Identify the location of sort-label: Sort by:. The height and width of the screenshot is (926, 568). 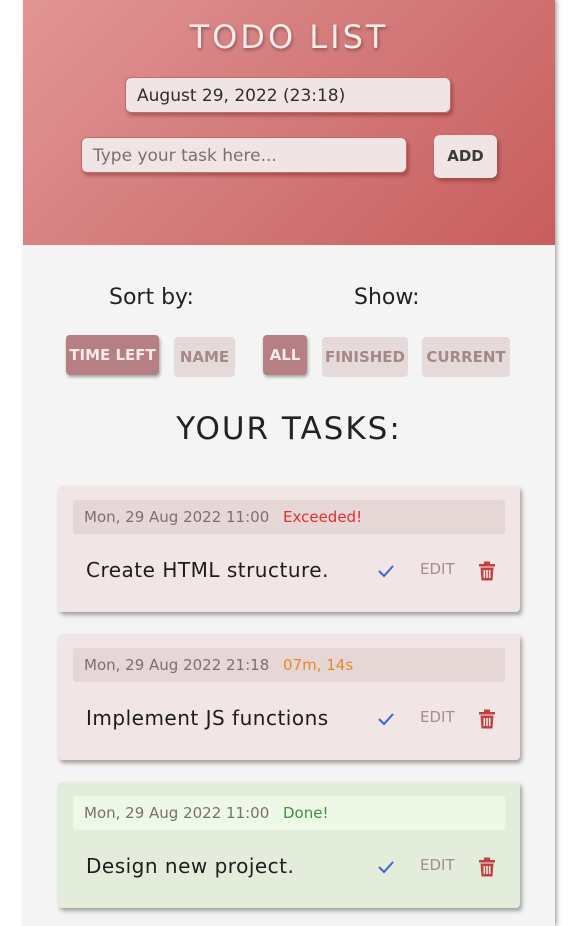
(151, 297).